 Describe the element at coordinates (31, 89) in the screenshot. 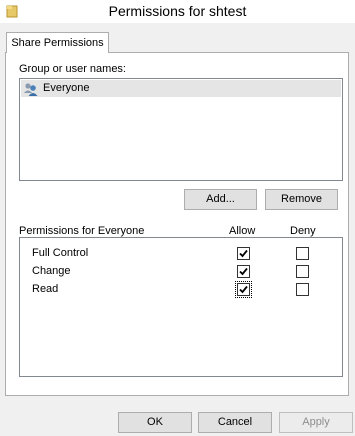

I see `users-icon` at that location.